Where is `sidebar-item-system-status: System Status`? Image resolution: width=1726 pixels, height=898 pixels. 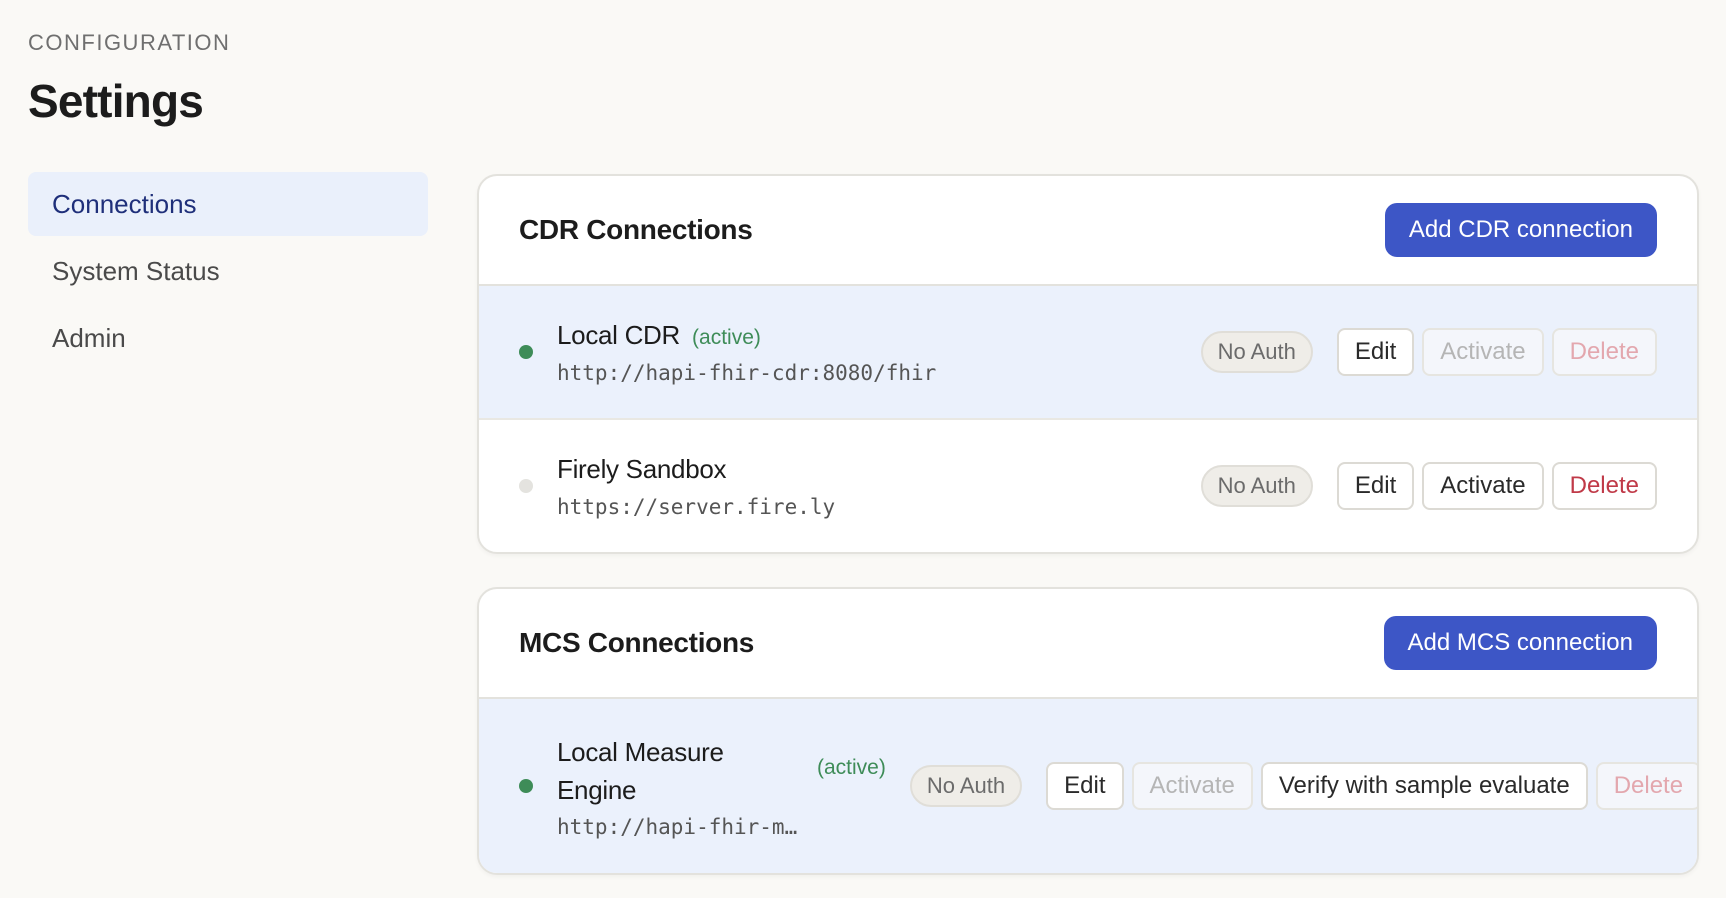 sidebar-item-system-status: System Status is located at coordinates (228, 271).